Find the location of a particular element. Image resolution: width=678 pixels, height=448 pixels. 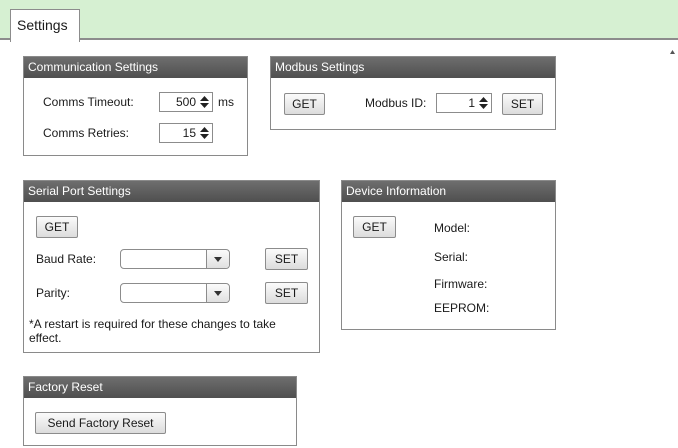

parity-label: Parity: is located at coordinates (53, 293).